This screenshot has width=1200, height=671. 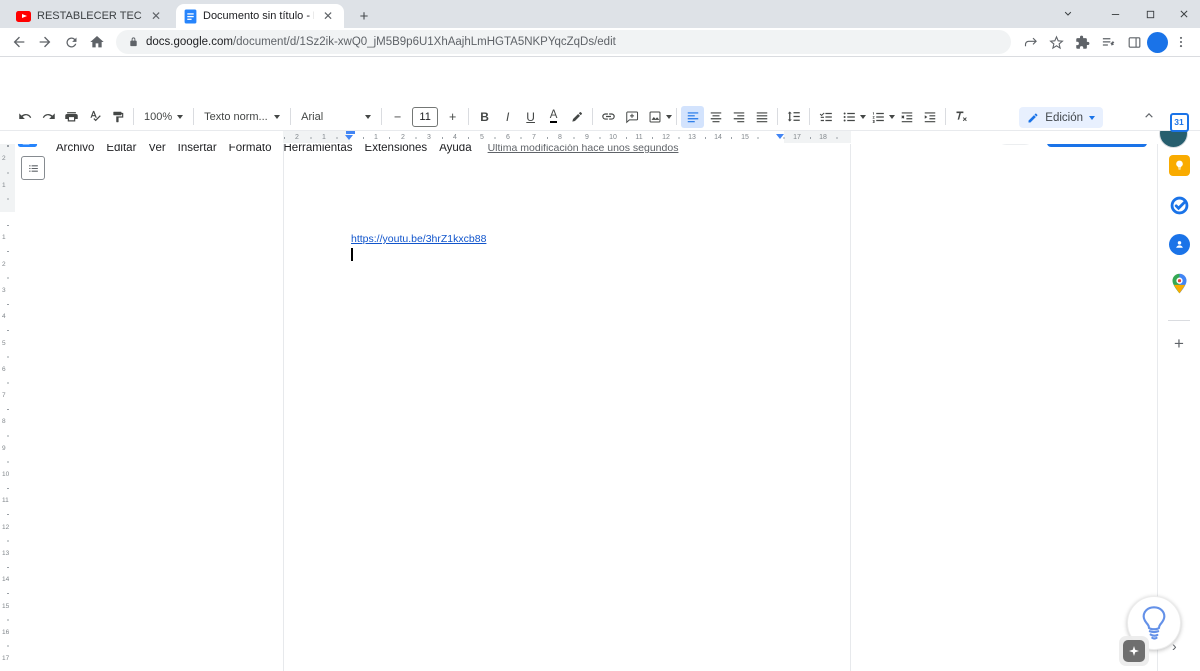 What do you see at coordinates (1149, 115) in the screenshot?
I see `chevron-up-icon` at bounding box center [1149, 115].